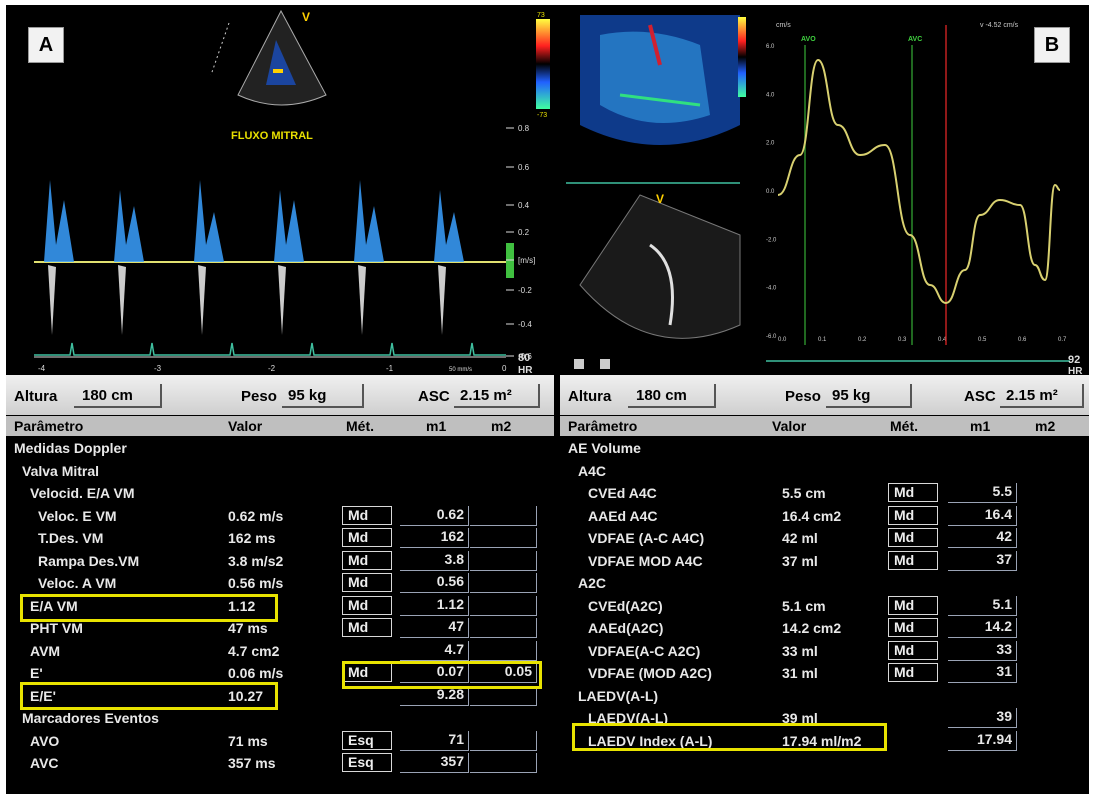  What do you see at coordinates (804, 605) in the screenshot?
I see `param-value: 5.1 cm` at bounding box center [804, 605].